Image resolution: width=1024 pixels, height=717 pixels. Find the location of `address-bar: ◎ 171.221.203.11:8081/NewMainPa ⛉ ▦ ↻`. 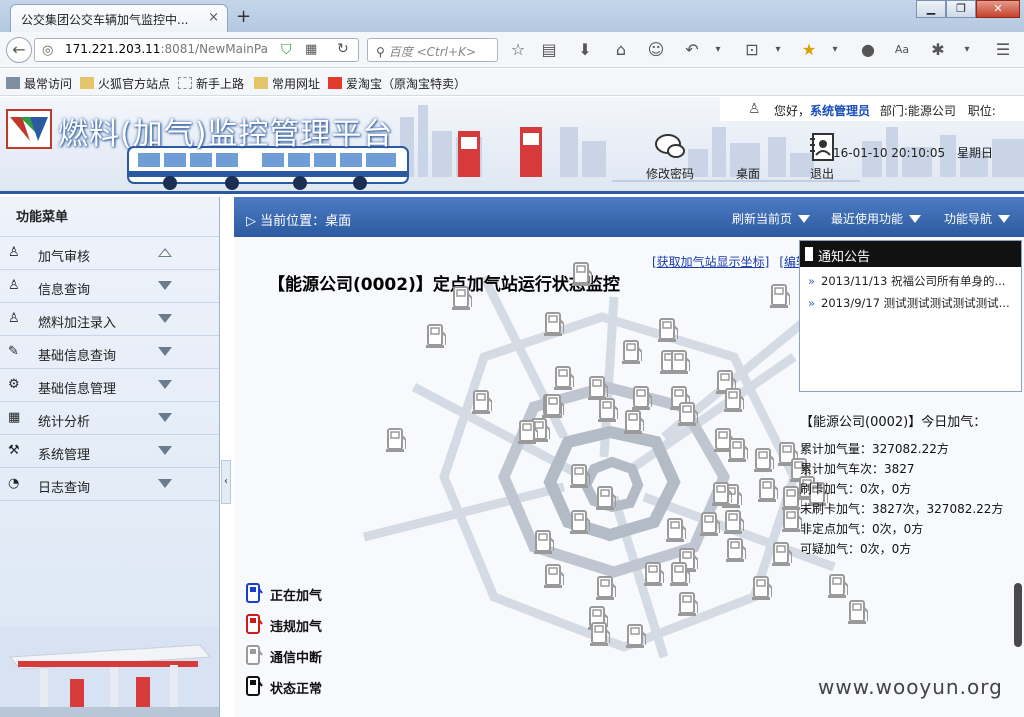

address-bar: ◎ 171.221.203.11:8081/NewMainPa ⛉ ▦ ↻ is located at coordinates (196, 50).